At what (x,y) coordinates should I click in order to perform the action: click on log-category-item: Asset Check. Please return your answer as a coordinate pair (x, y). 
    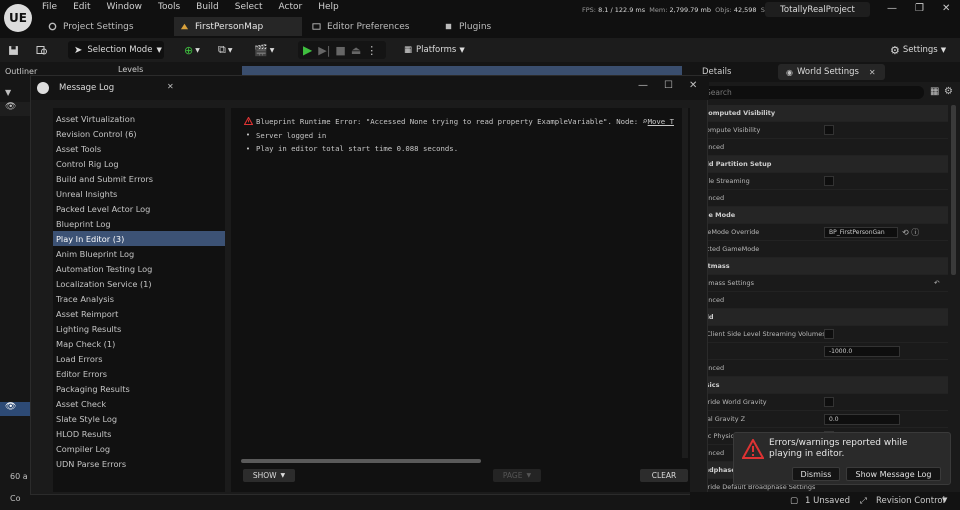
    Looking at the image, I should click on (139, 403).